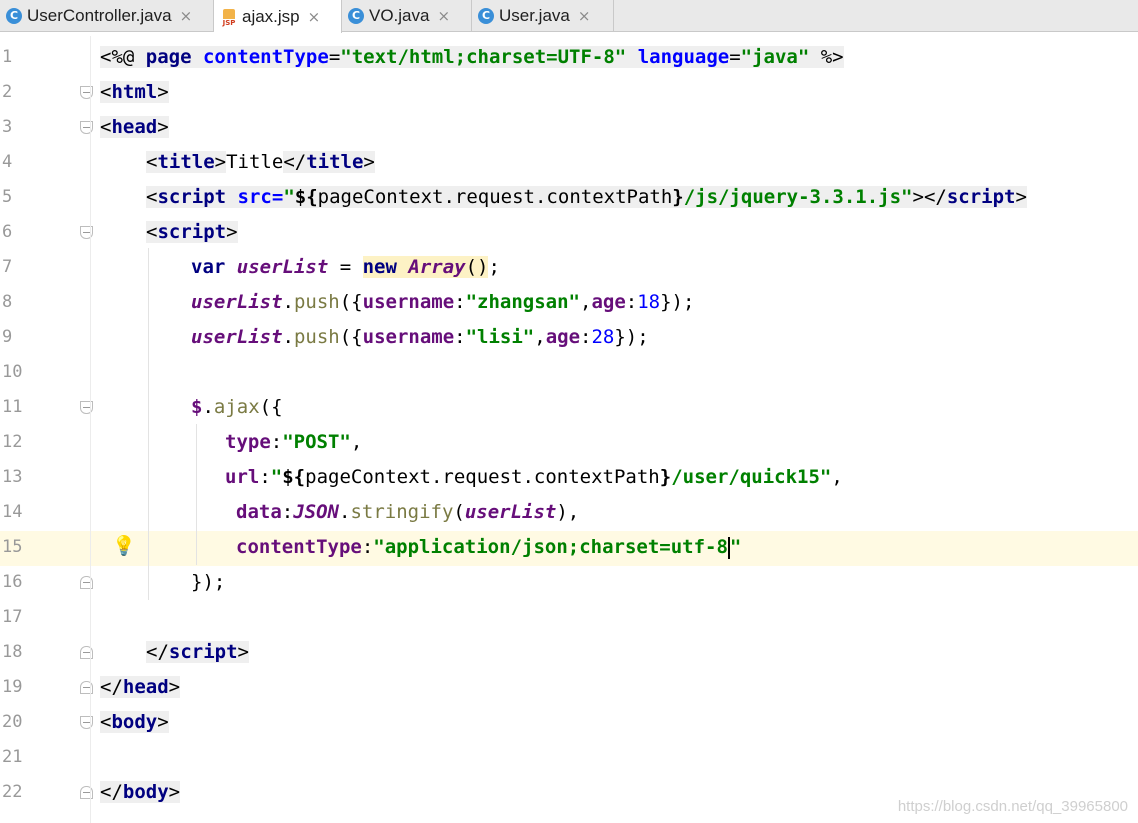 The height and width of the screenshot is (823, 1138). I want to click on token: stringify, so click(402, 512).